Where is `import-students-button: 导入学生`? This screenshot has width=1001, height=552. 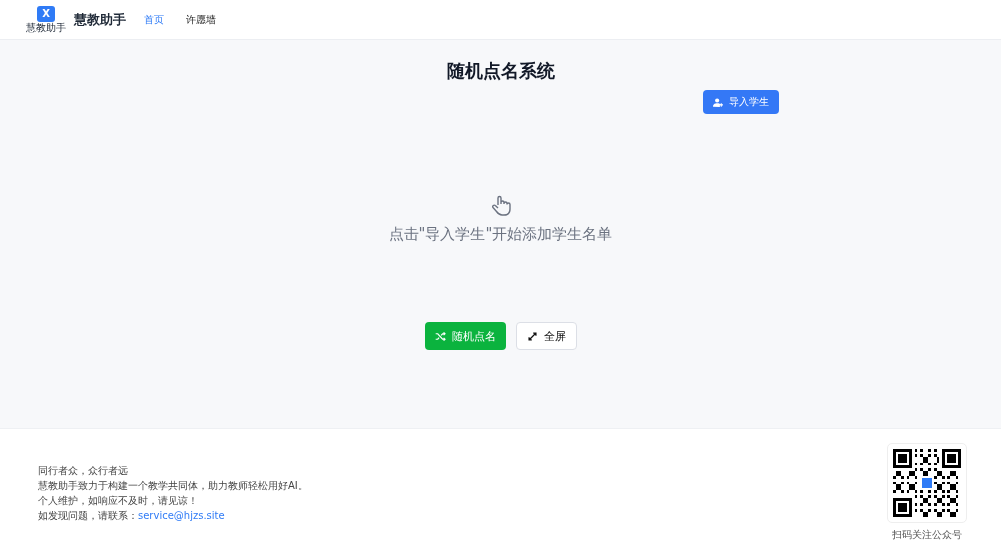
import-students-button: 导入学生 is located at coordinates (741, 102).